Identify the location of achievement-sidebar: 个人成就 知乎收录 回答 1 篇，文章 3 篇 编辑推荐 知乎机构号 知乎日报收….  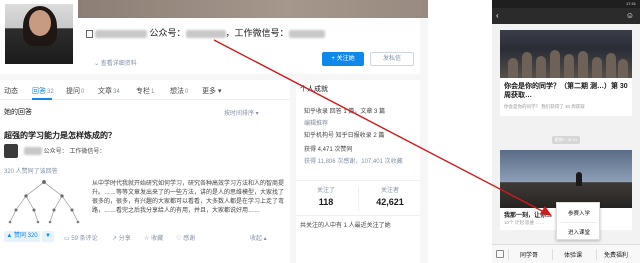
(358, 171).